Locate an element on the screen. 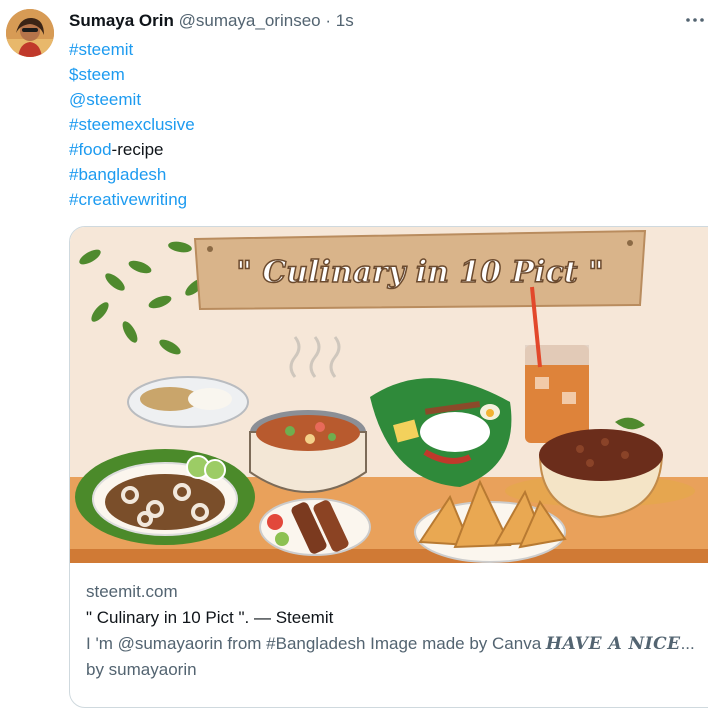  hashtag-link: #creativewriting is located at coordinates (128, 199).